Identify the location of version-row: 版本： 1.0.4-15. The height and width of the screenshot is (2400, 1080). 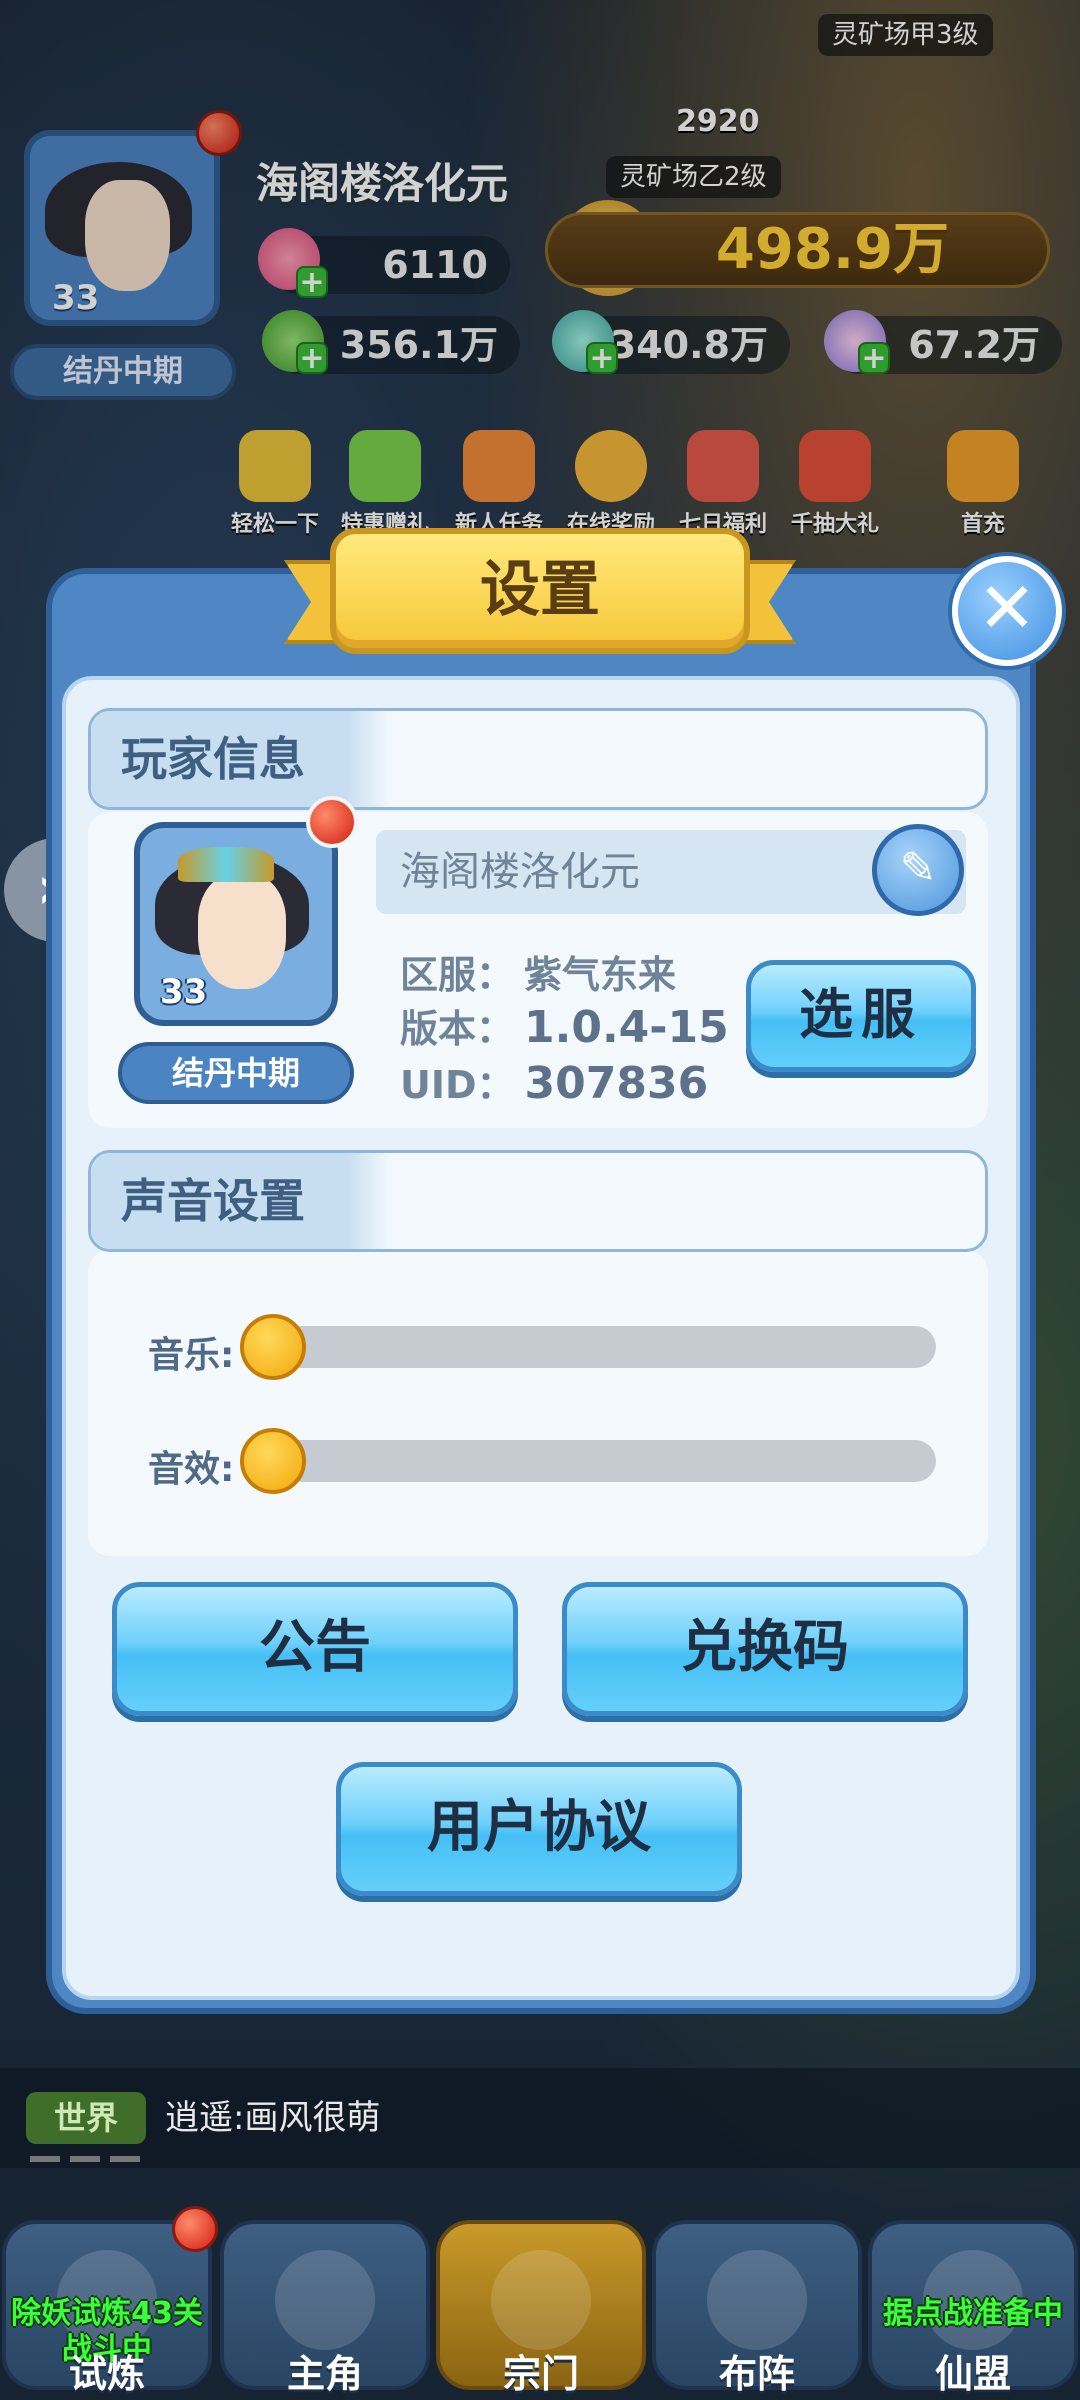
(564, 1025).